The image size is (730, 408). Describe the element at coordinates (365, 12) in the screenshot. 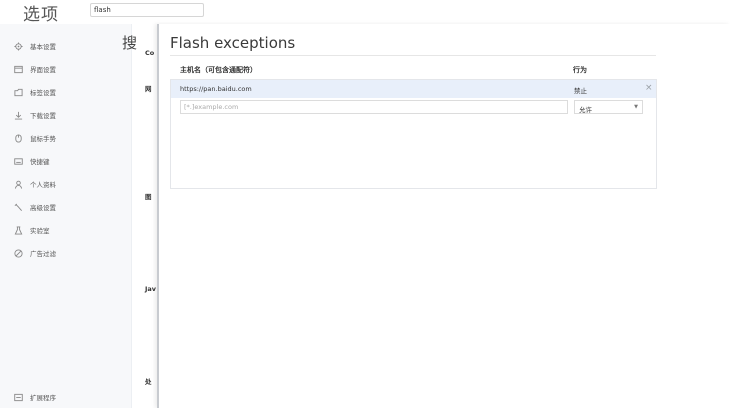

I see `top-bar: 选项` at that location.